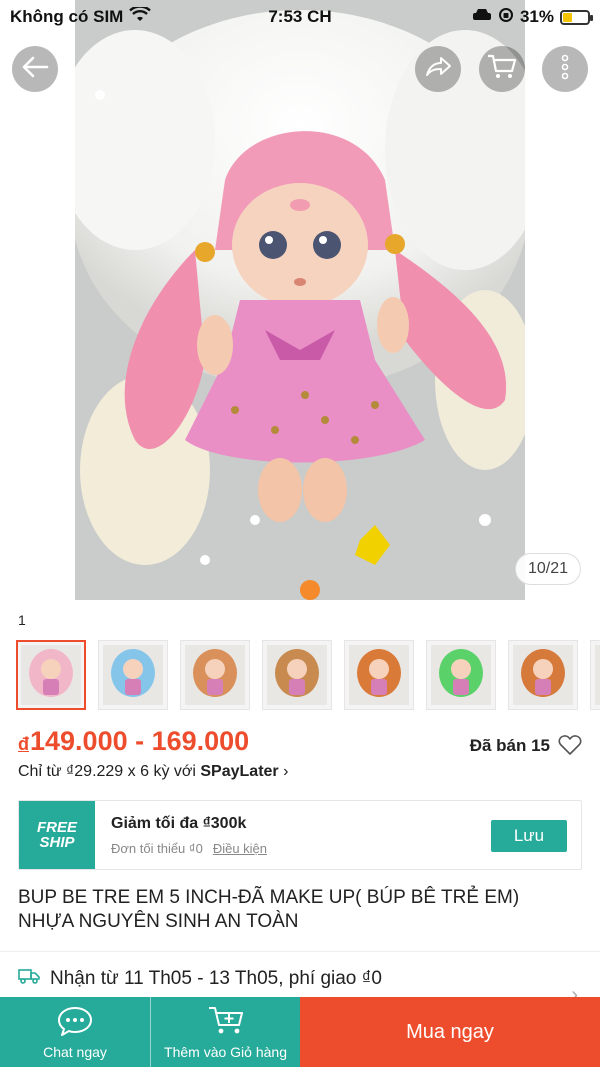 This screenshot has width=600, height=1067. Describe the element at coordinates (570, 745) in the screenshot. I see `favorite-button` at that location.